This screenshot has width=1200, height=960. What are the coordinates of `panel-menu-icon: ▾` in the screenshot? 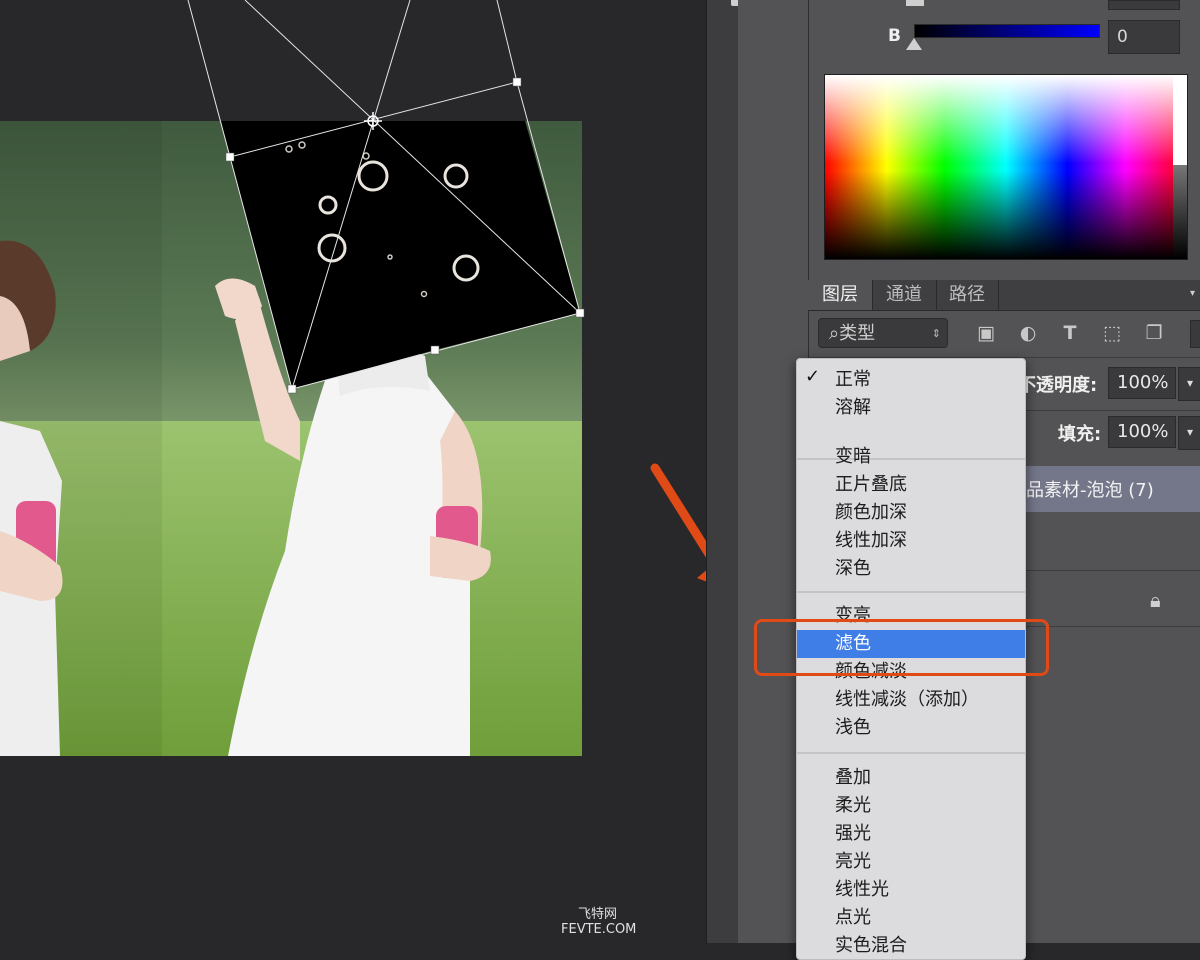 It's located at (1192, 293).